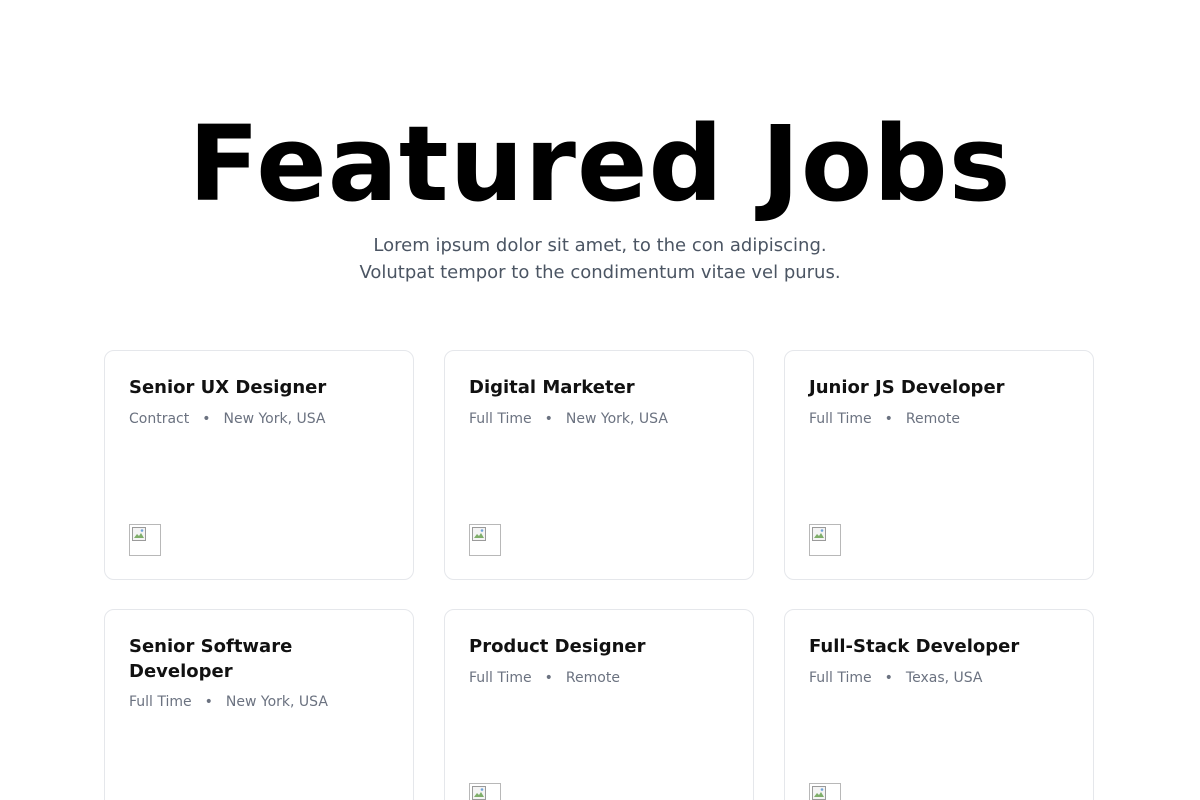  What do you see at coordinates (159, 419) in the screenshot?
I see `job-type: Contract` at bounding box center [159, 419].